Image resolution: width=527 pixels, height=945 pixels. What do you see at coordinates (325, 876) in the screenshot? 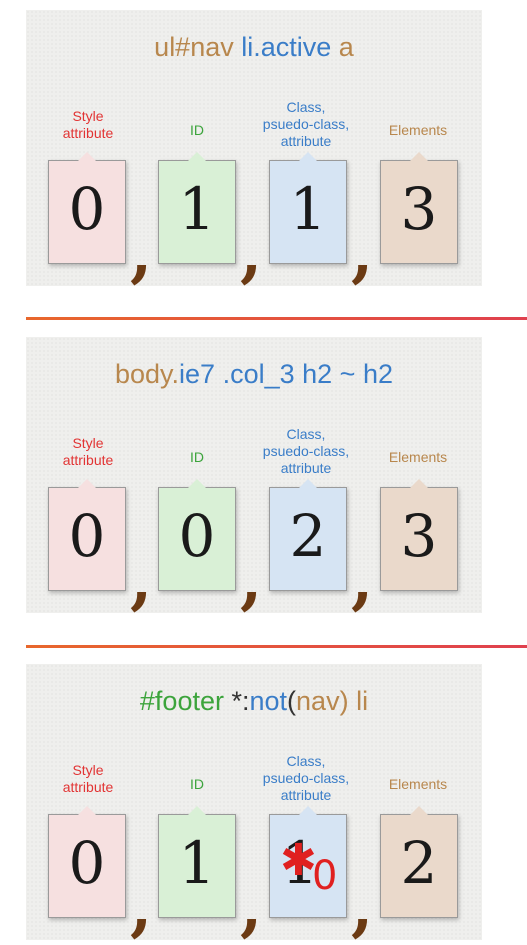
I see `corrected-value: 0` at bounding box center [325, 876].